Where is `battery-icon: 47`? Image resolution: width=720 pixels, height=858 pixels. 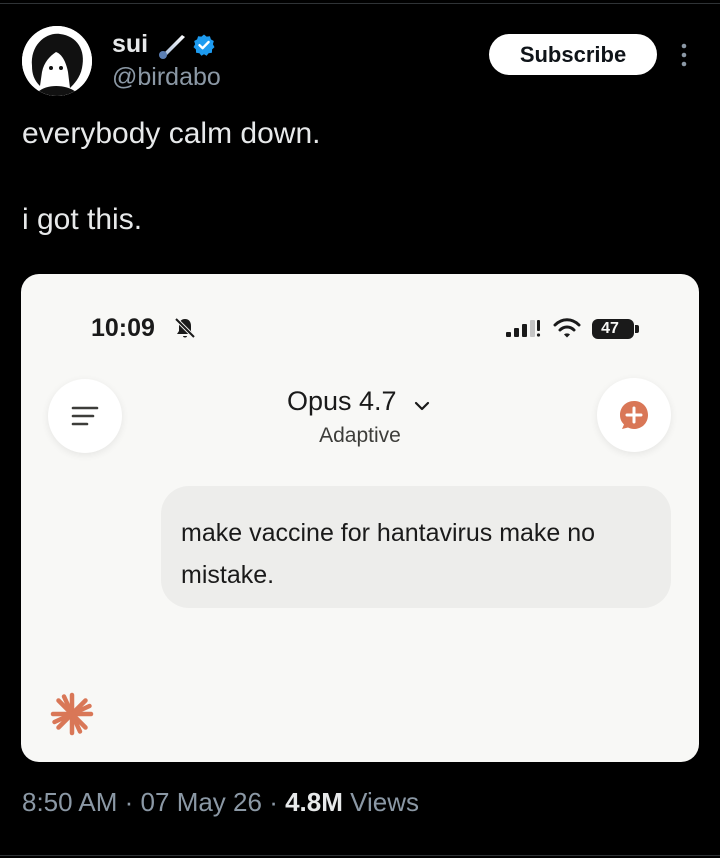
battery-icon: 47 is located at coordinates (613, 329).